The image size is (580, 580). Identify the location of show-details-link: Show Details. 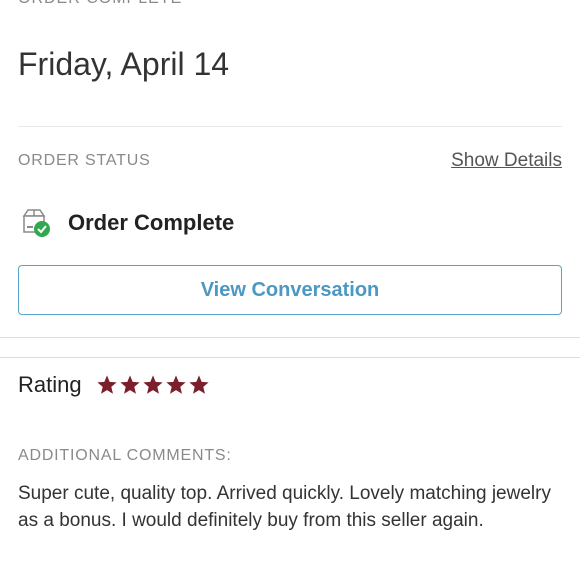
(506, 161).